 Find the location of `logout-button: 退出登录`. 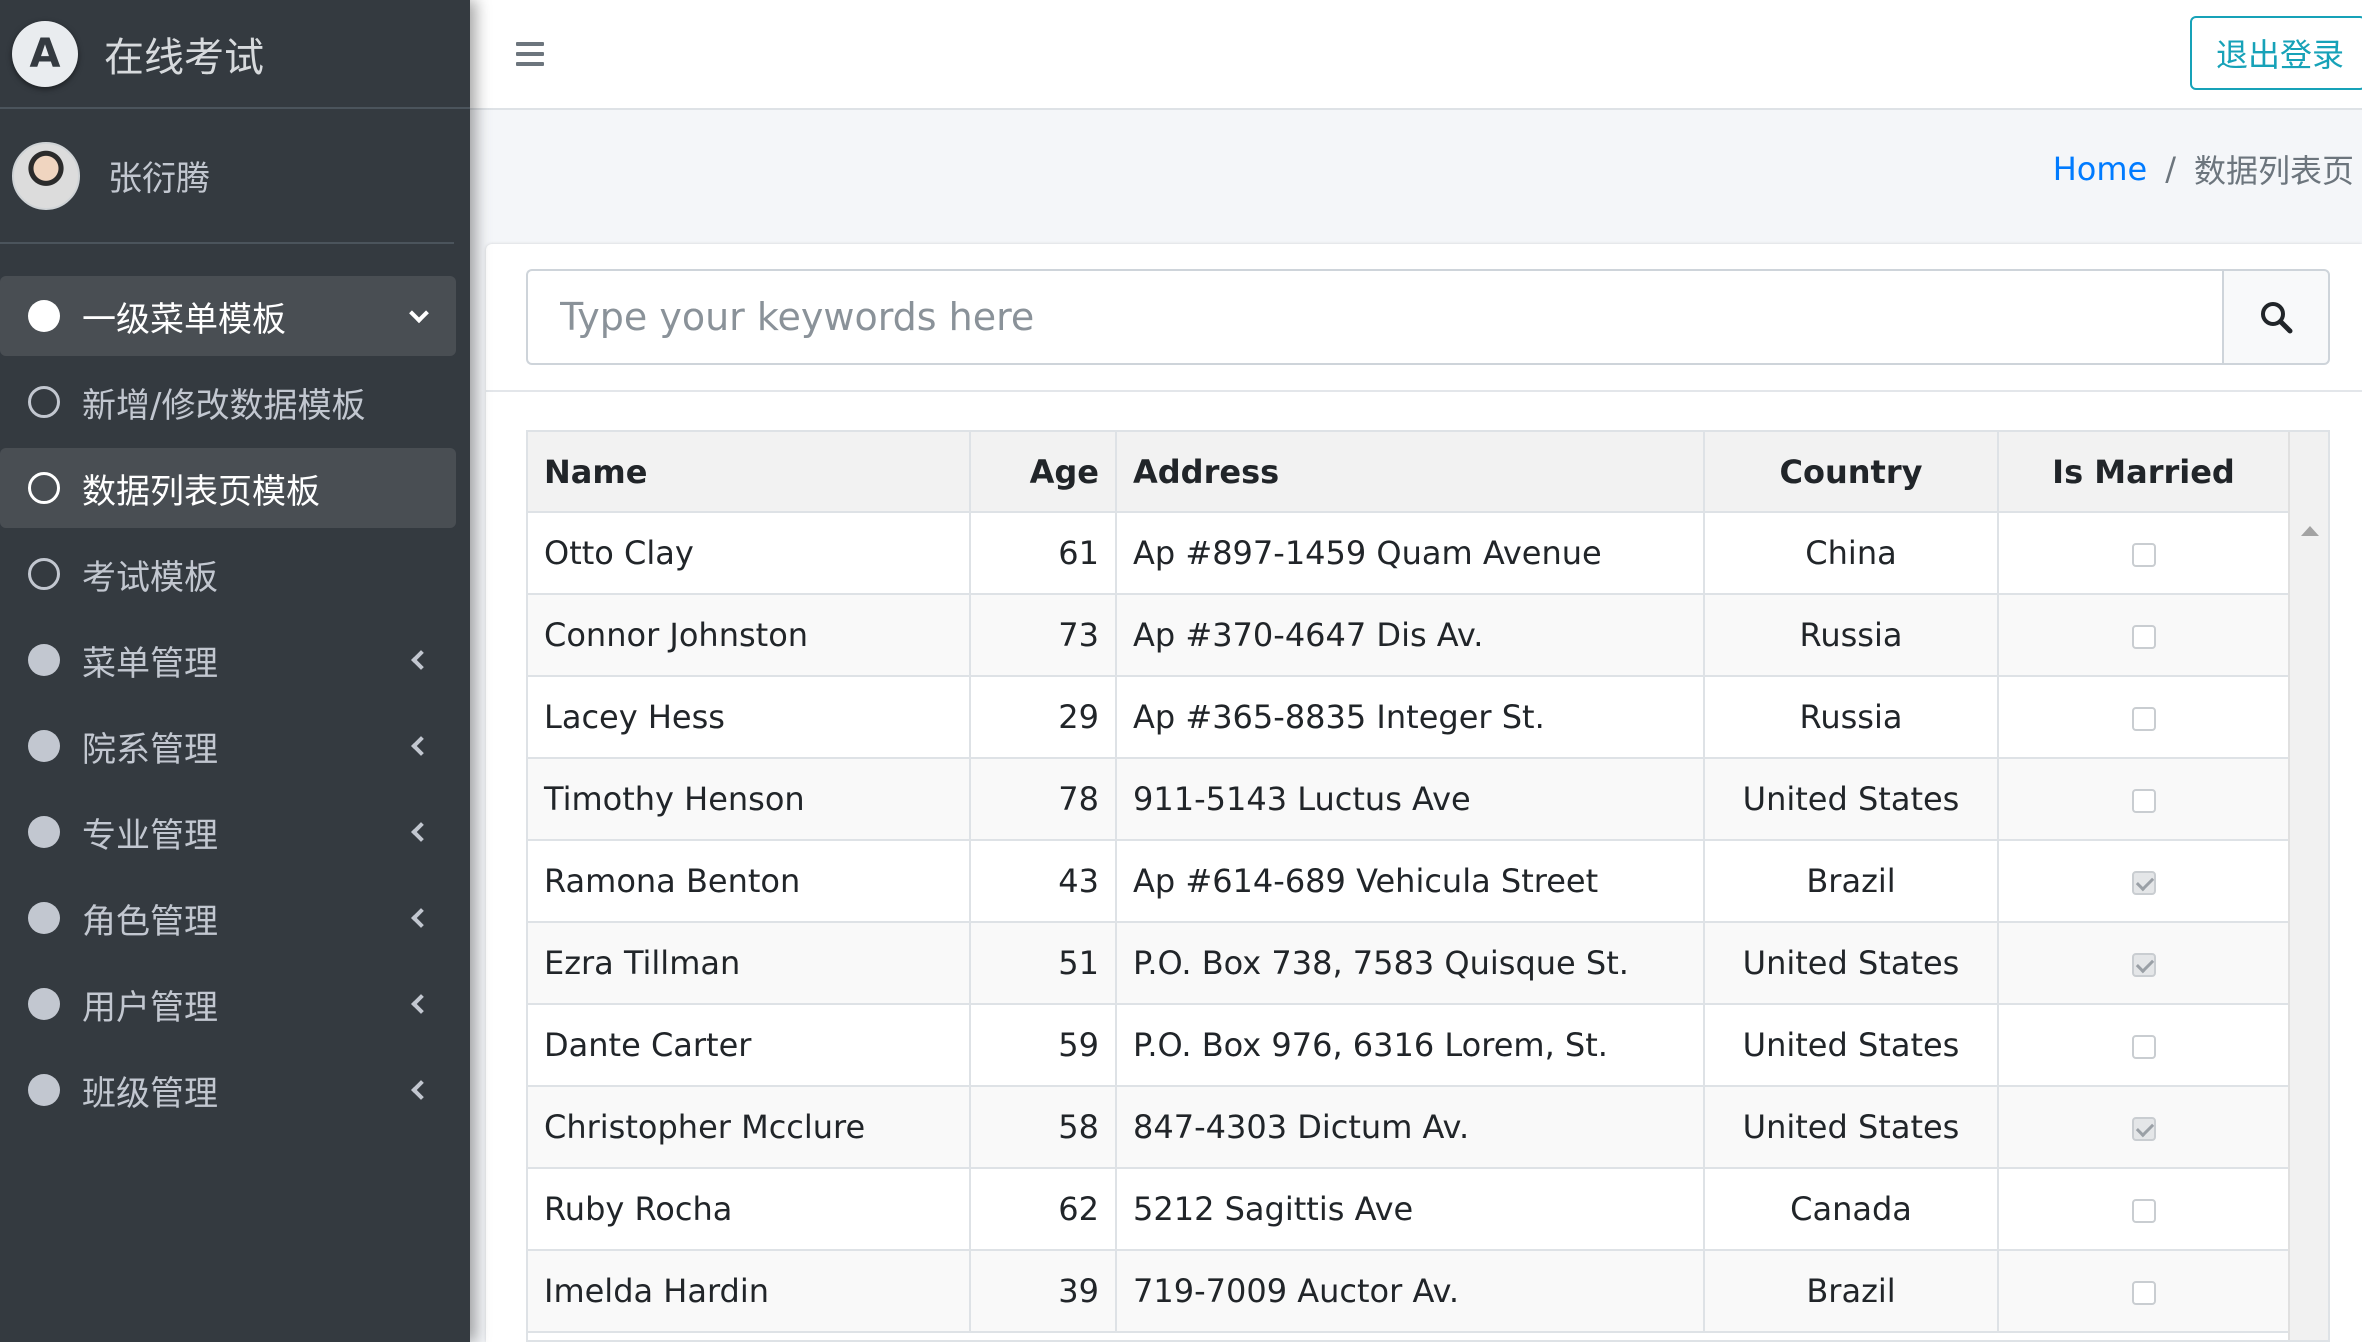

logout-button: 退出登录 is located at coordinates (2276, 53).